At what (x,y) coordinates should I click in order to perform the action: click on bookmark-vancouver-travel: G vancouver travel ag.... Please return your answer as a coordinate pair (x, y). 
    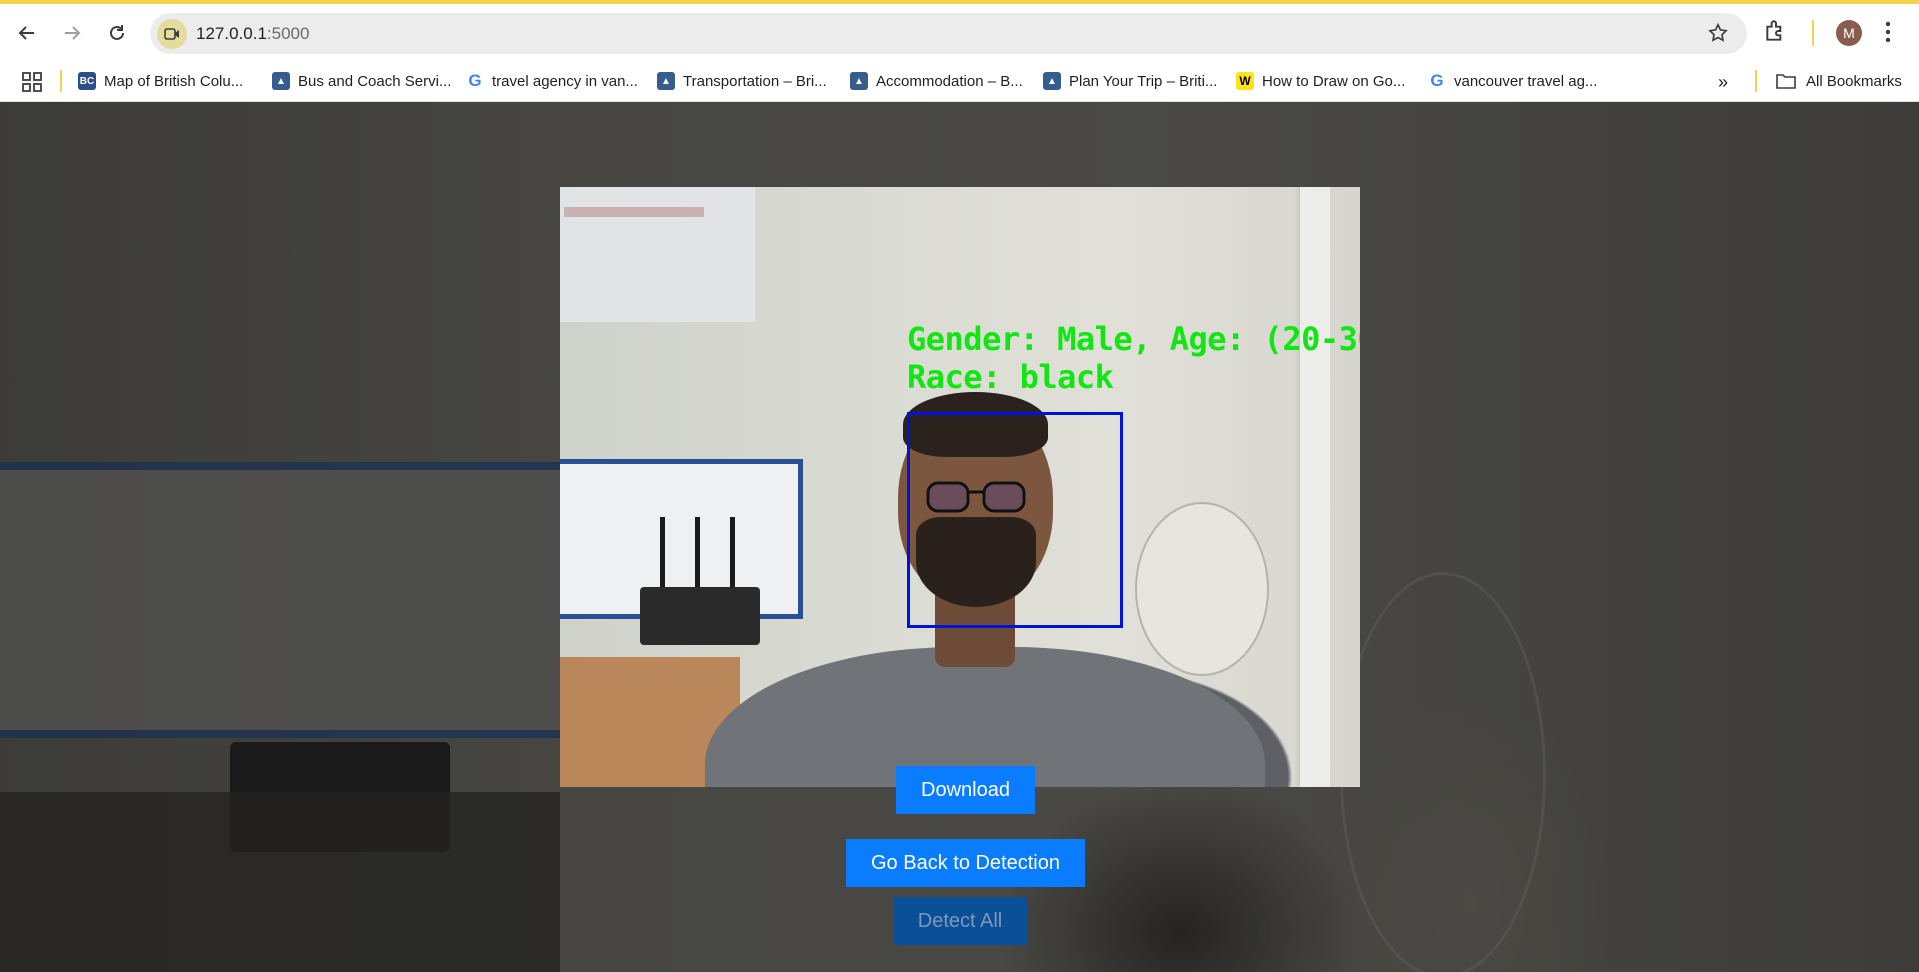
    Looking at the image, I should click on (1512, 81).